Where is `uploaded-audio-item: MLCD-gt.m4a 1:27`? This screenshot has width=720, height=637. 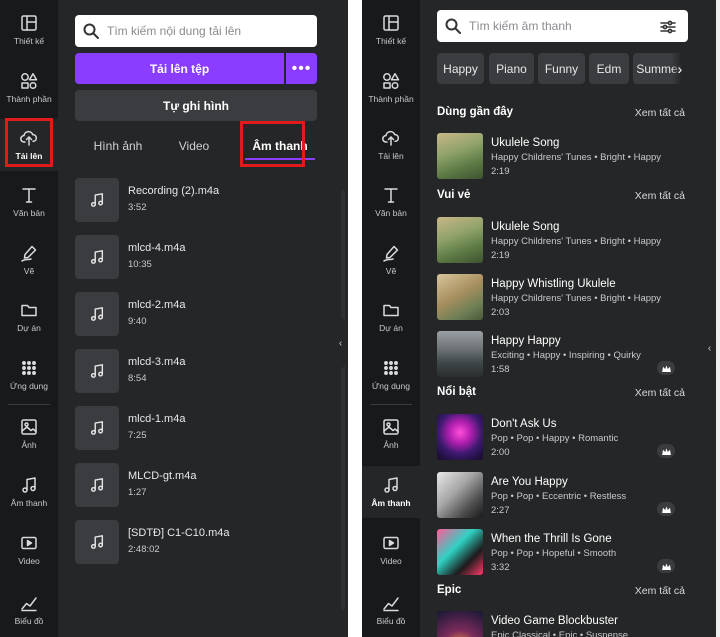
uploaded-audio-item: MLCD-gt.m4a 1:27 is located at coordinates (205, 486).